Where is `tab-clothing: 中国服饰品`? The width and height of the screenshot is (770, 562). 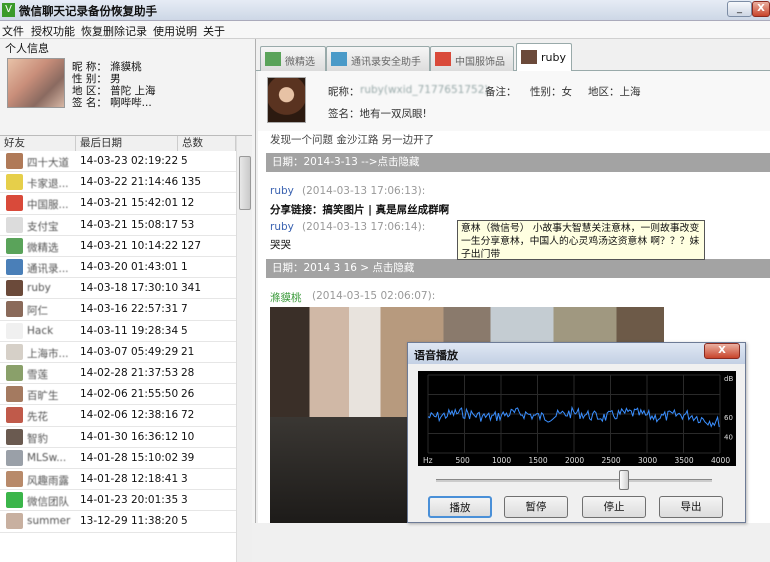 tab-clothing: 中国服饰品 is located at coordinates (472, 58).